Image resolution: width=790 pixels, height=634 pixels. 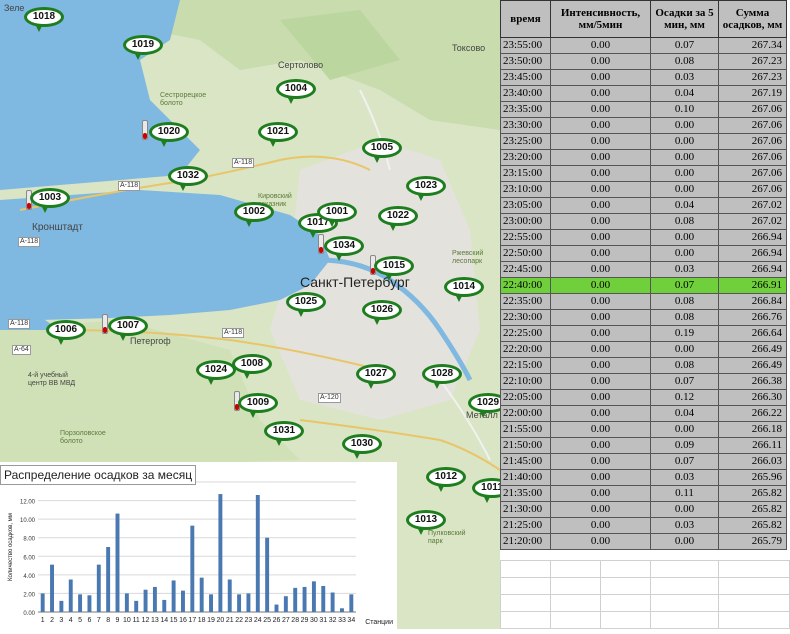 I want to click on y-tick-label: 4.00, so click(x=29, y=577).